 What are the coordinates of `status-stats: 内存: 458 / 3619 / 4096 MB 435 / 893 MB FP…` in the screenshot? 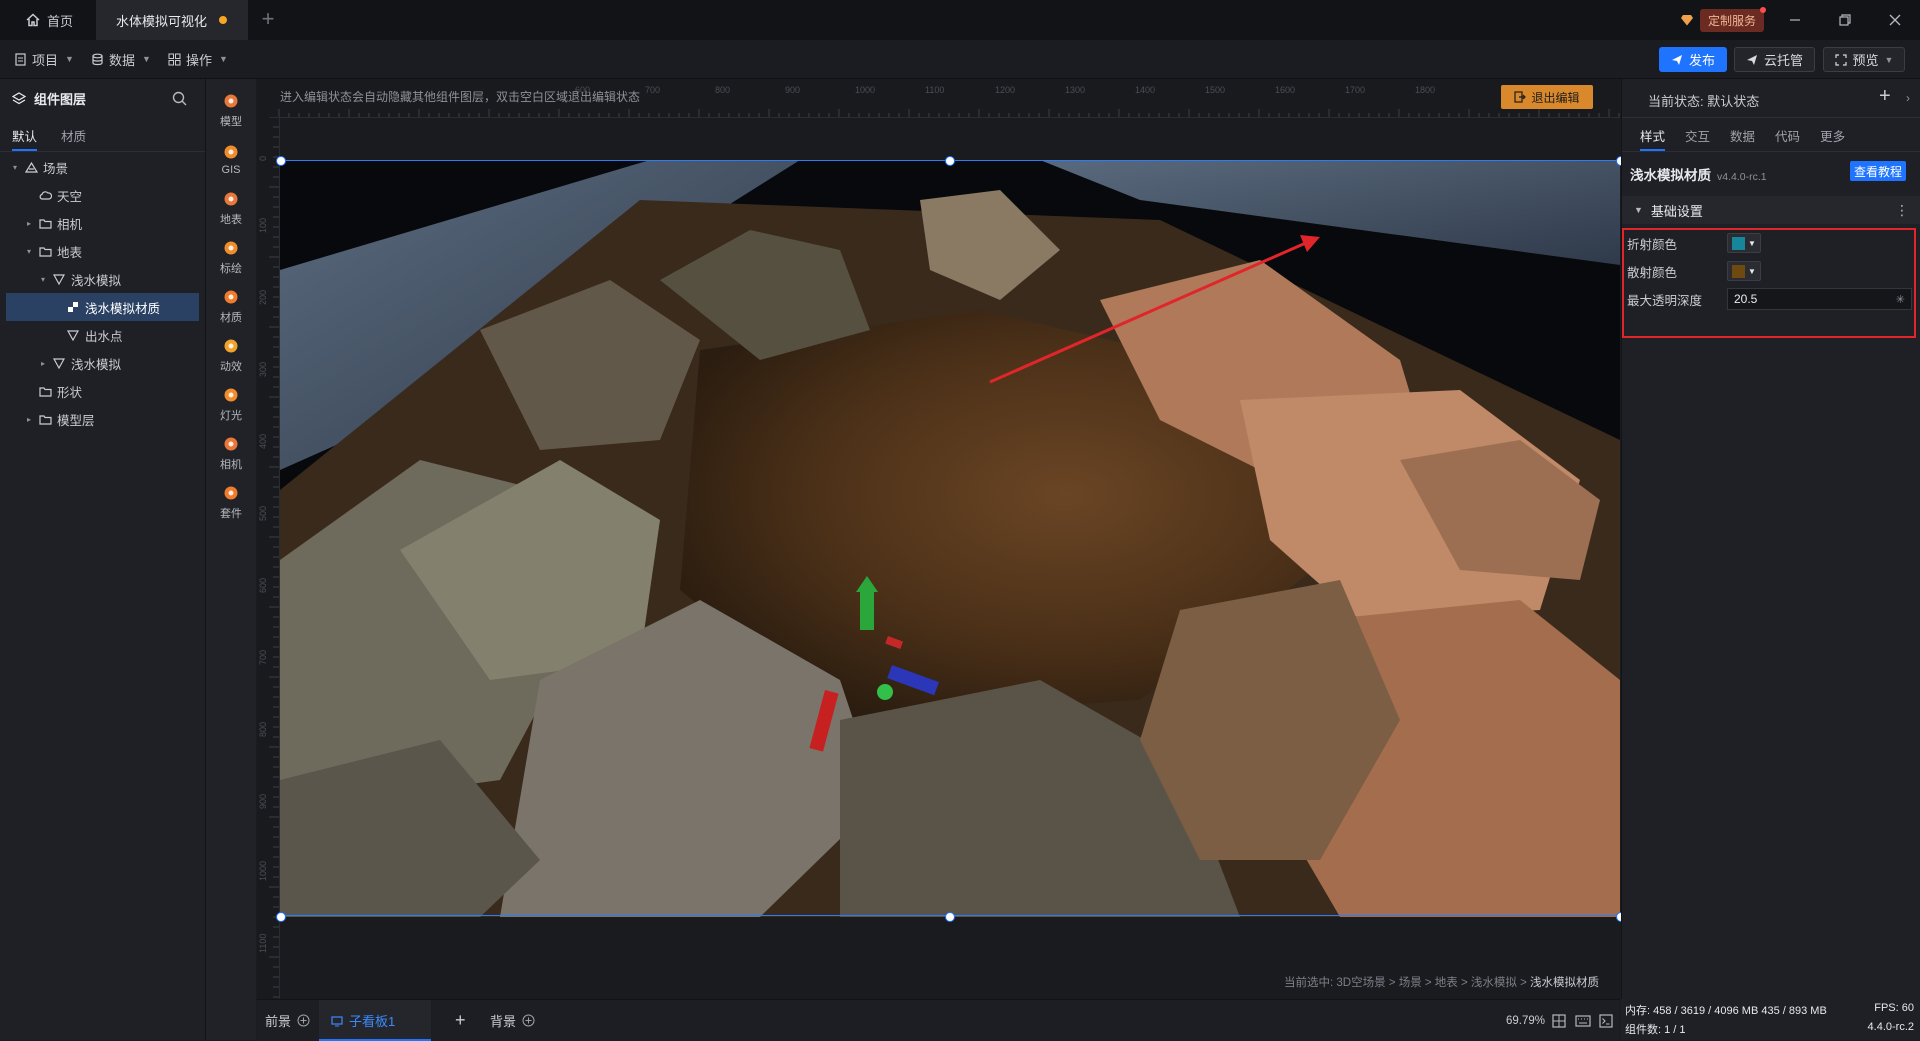 It's located at (1770, 1019).